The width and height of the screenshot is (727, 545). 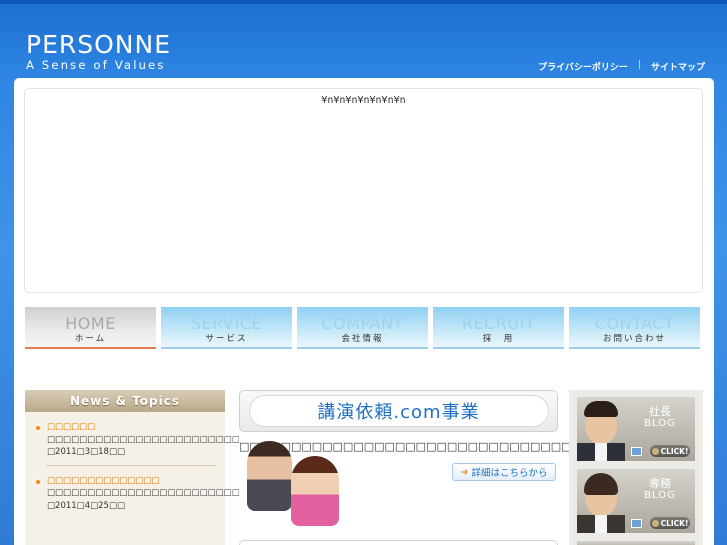 I want to click on top-stripe, so click(x=363, y=2).